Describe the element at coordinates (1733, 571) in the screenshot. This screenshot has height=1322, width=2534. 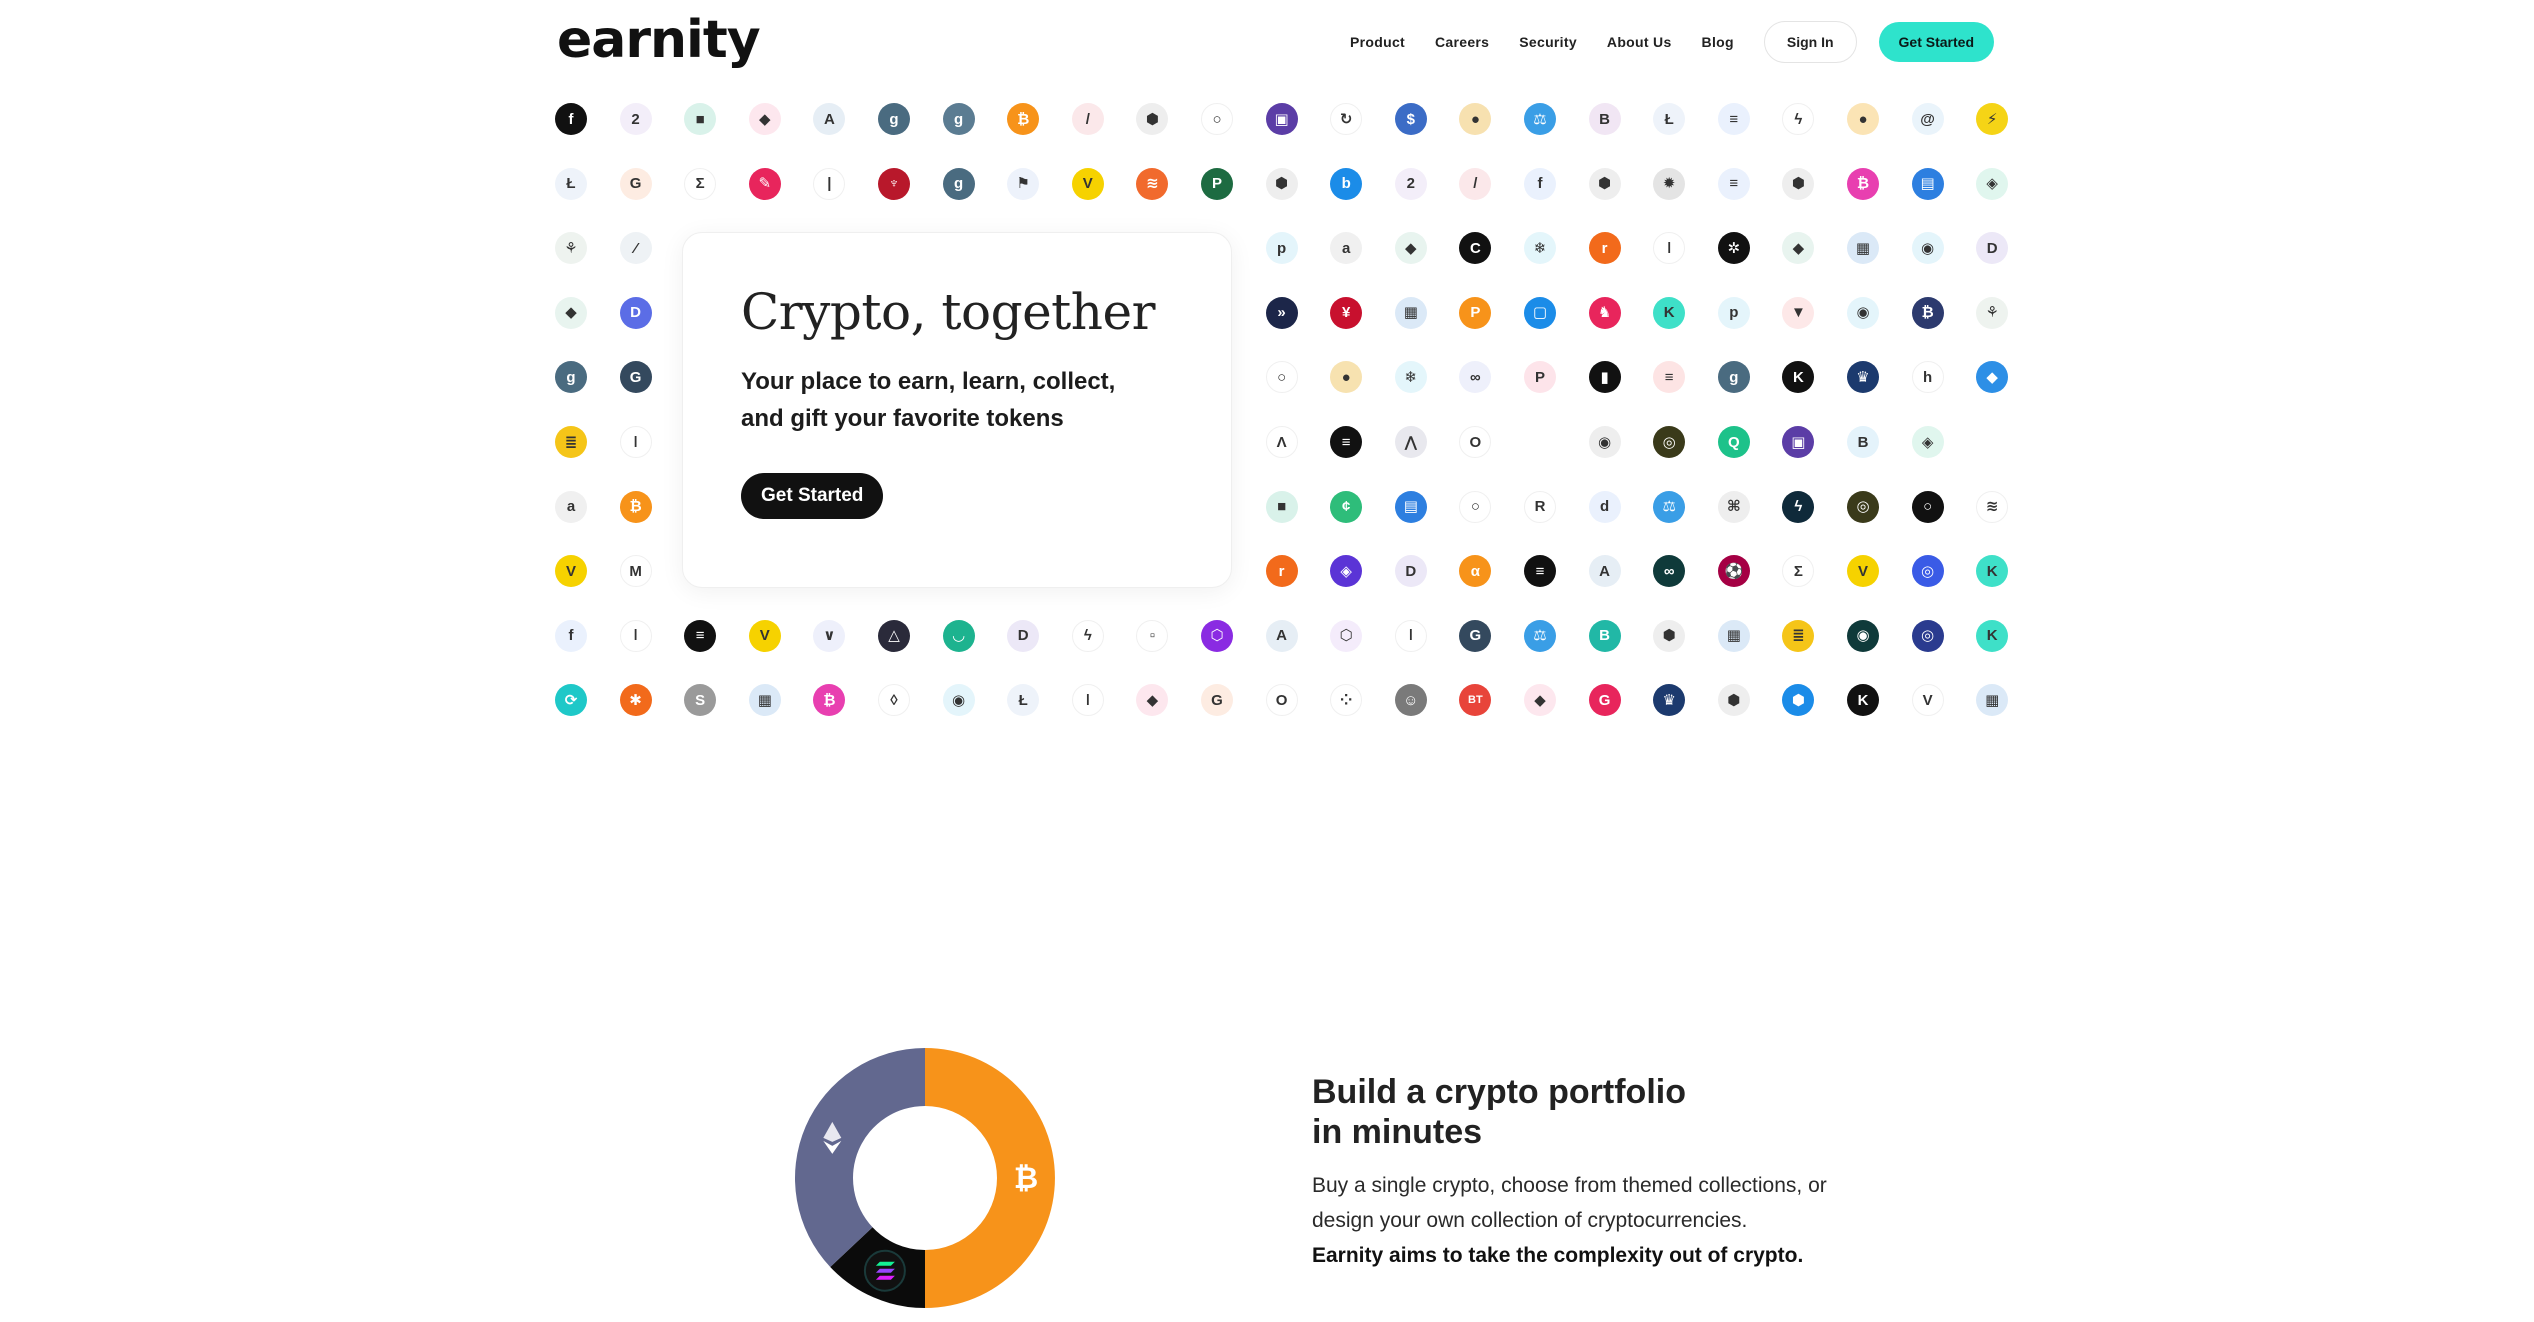
I see `barca-token-icon: ⚽` at that location.